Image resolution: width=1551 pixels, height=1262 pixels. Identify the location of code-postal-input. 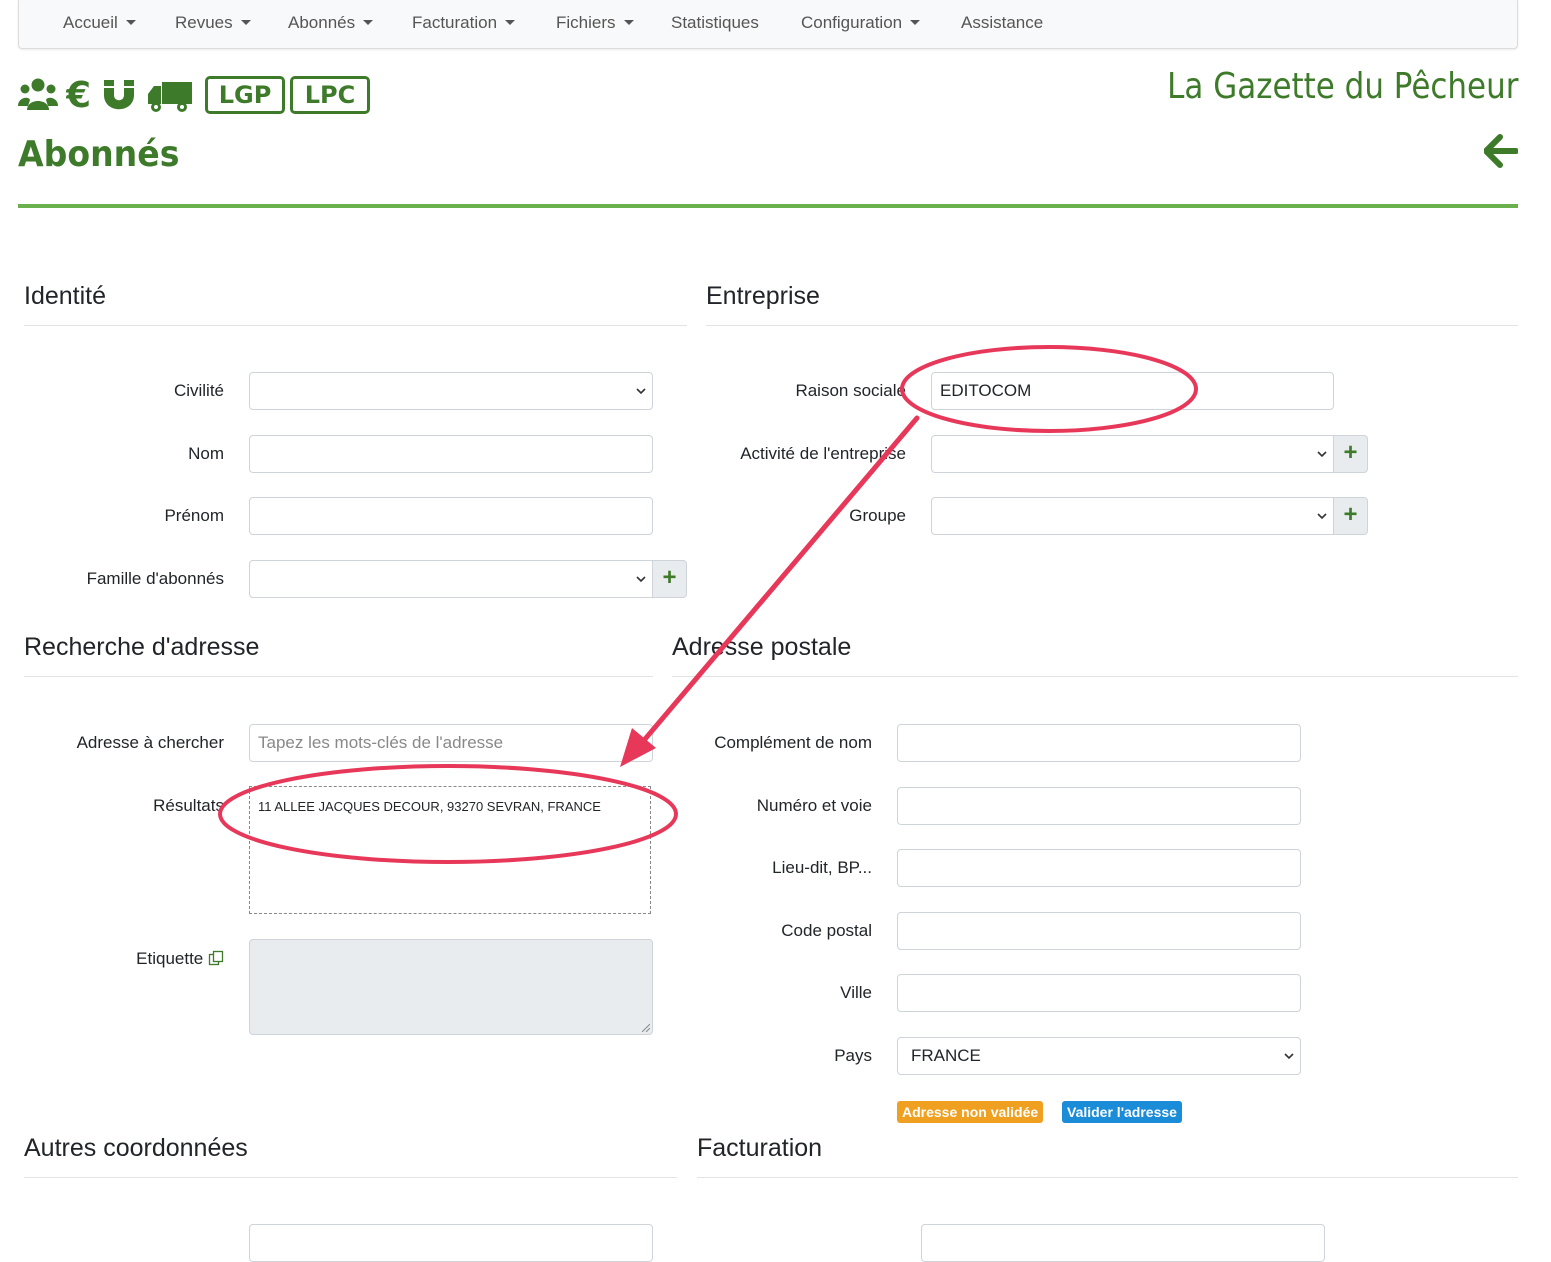
(1099, 931).